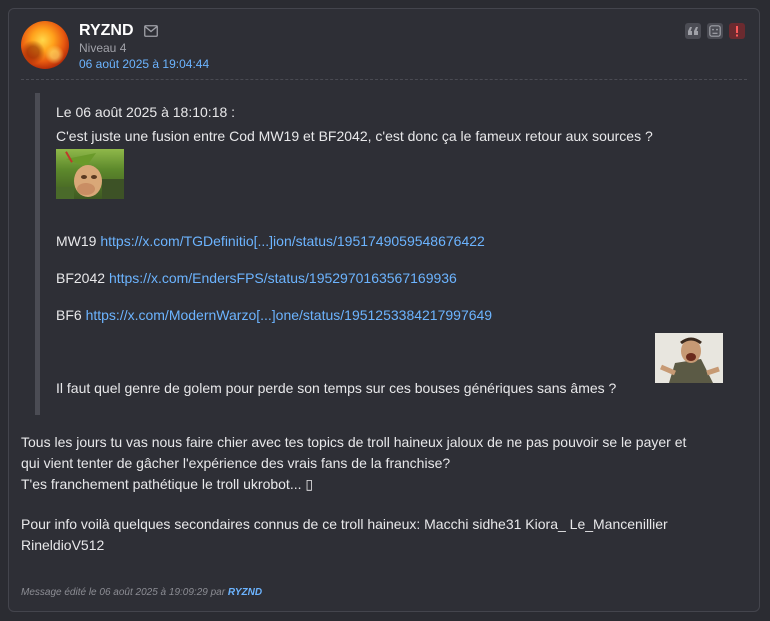  I want to click on user-level: Niveau 4, so click(103, 48).